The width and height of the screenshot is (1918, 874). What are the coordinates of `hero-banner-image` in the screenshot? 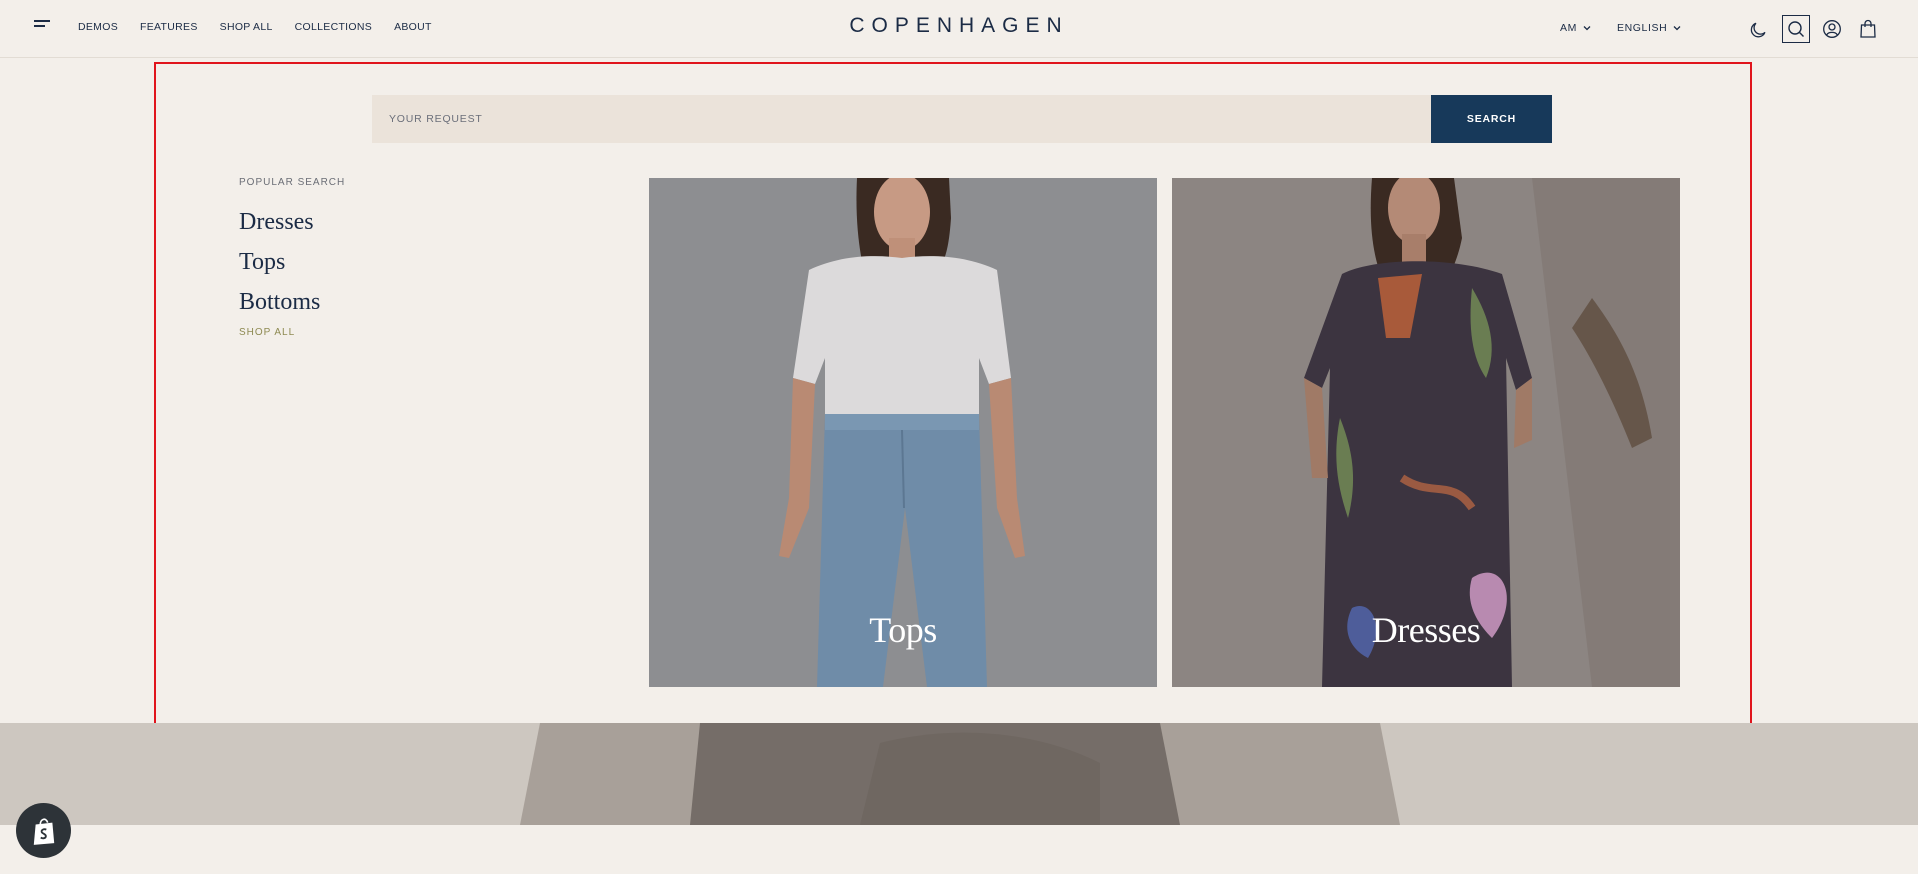 It's located at (959, 774).